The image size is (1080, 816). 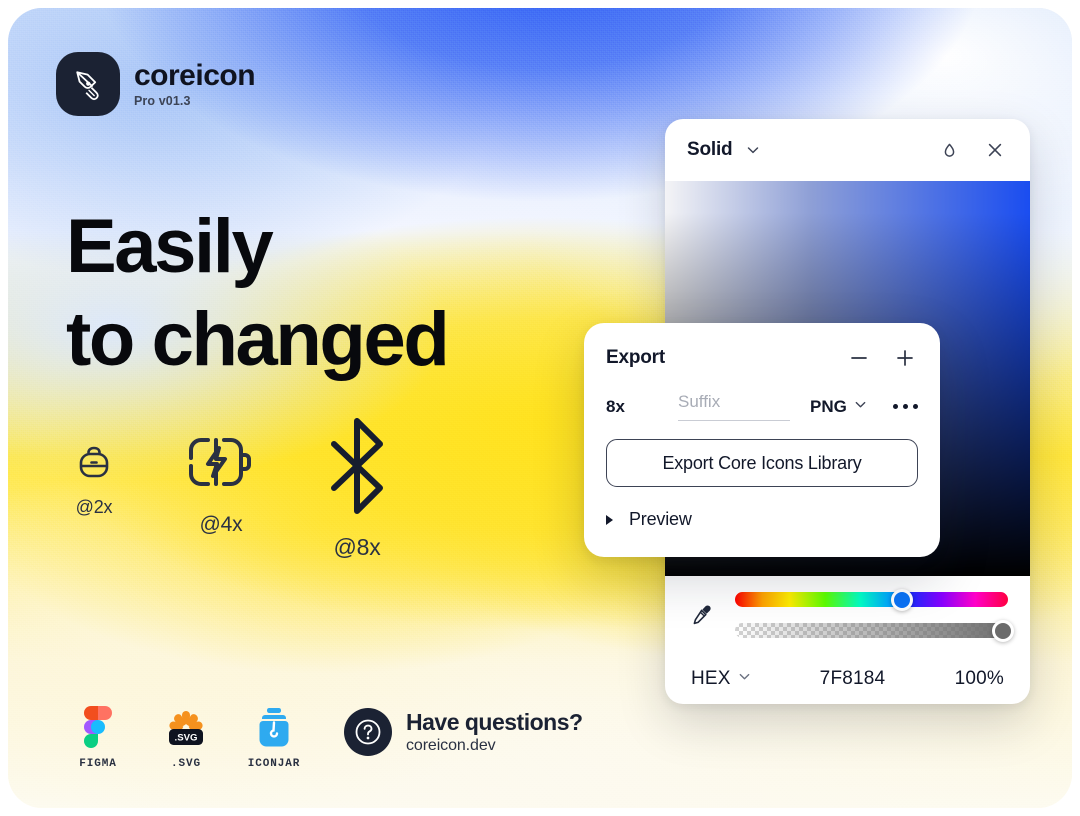 I want to click on headline-line-1: Easily, so click(x=170, y=246).